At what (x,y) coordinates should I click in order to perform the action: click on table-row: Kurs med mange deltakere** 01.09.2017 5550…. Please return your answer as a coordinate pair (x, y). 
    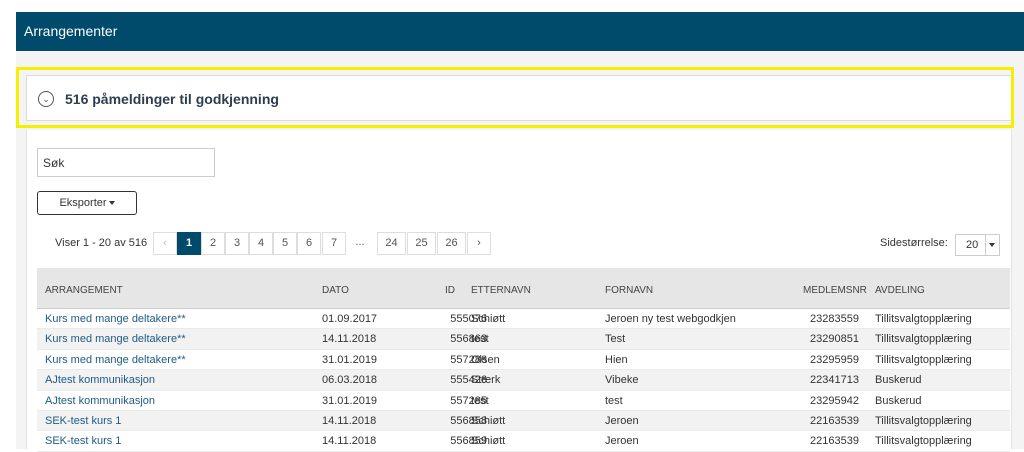
    Looking at the image, I should click on (523, 319).